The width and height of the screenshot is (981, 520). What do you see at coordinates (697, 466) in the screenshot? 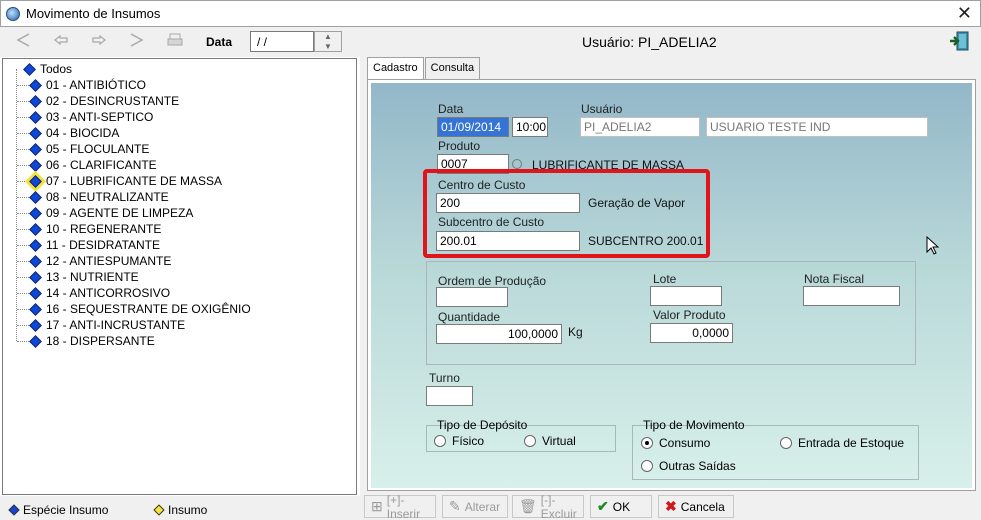
I see `radio-outras-label: Outras Saídas` at bounding box center [697, 466].